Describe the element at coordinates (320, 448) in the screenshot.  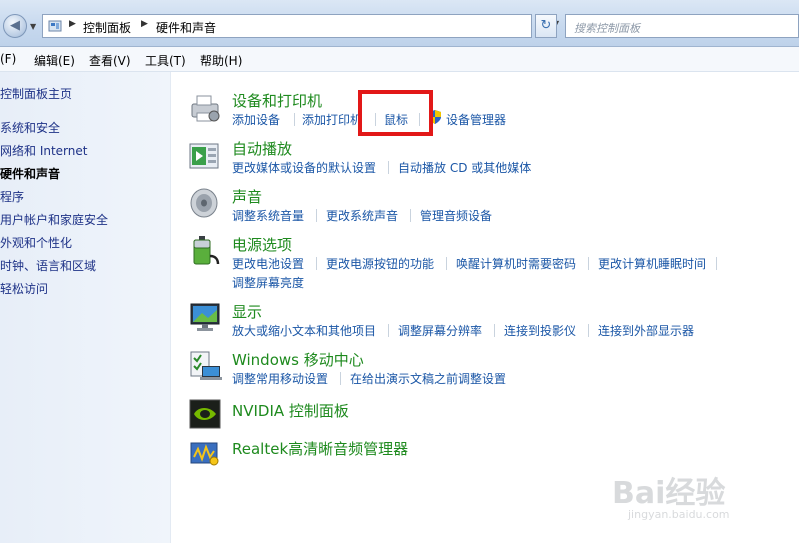
I see `category-title-realtek: Realtek高清晰音频管理器` at that location.